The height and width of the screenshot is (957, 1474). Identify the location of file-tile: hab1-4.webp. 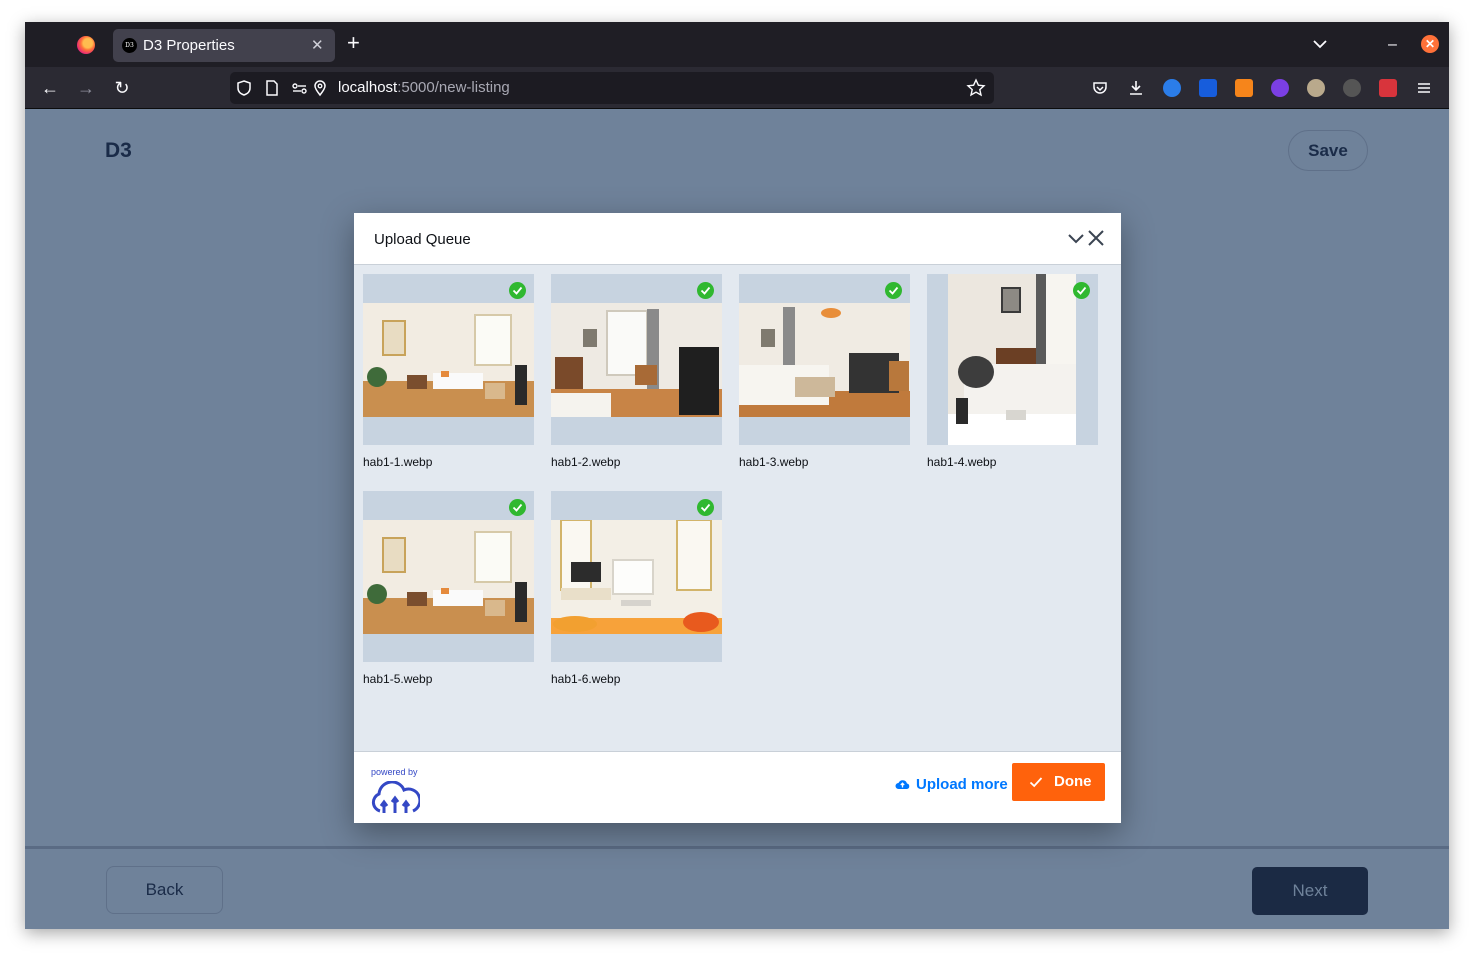
(1012, 371).